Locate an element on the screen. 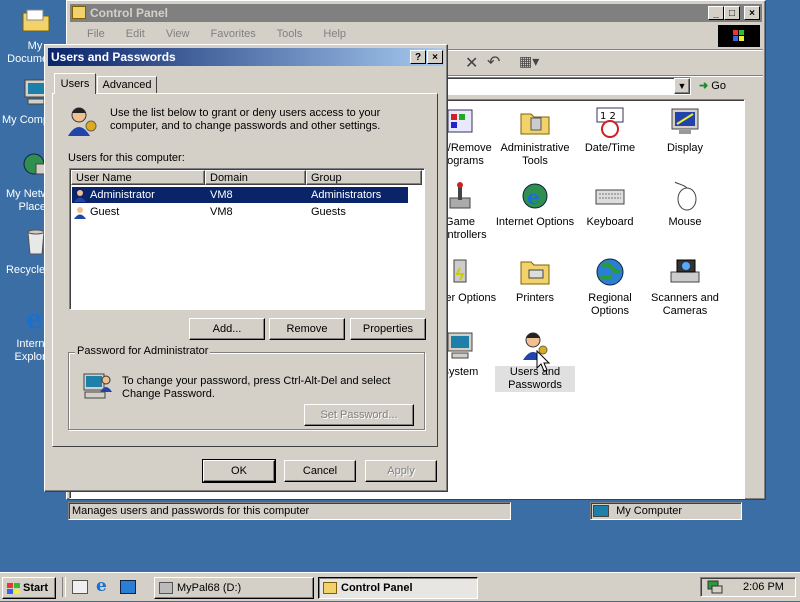 This screenshot has height=602, width=800. address-dropdown: ▼ is located at coordinates (565, 86).